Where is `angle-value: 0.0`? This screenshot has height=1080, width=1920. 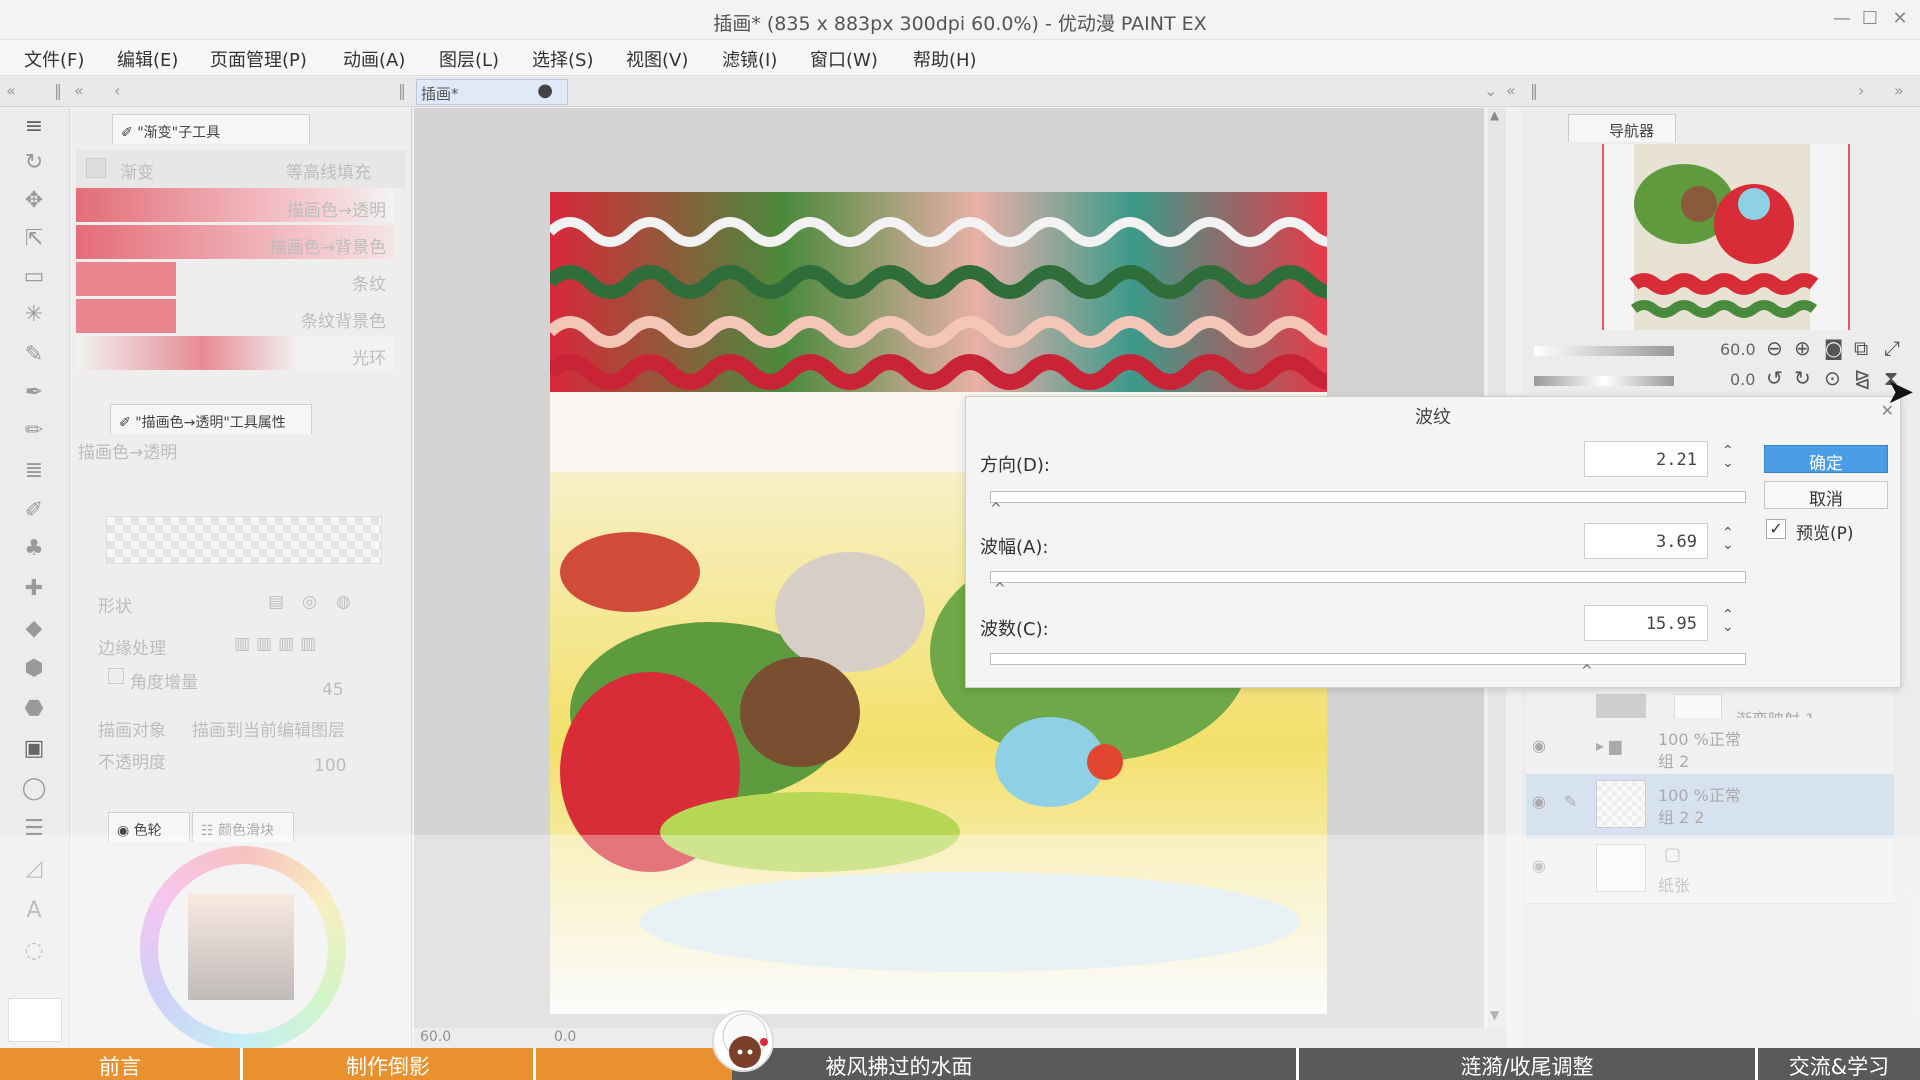
angle-value: 0.0 is located at coordinates (1742, 379).